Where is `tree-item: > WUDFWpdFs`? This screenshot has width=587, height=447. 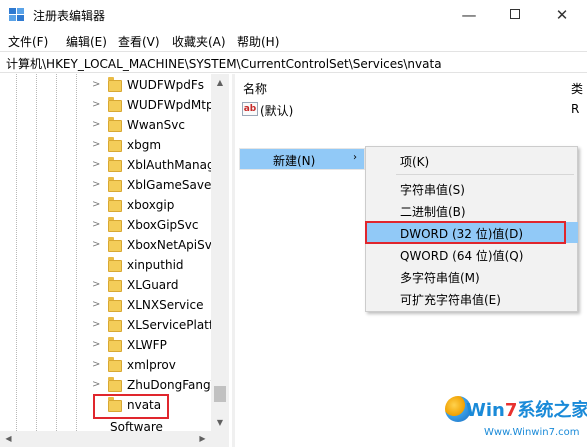
tree-item: > WUDFWpdFs is located at coordinates (159, 86).